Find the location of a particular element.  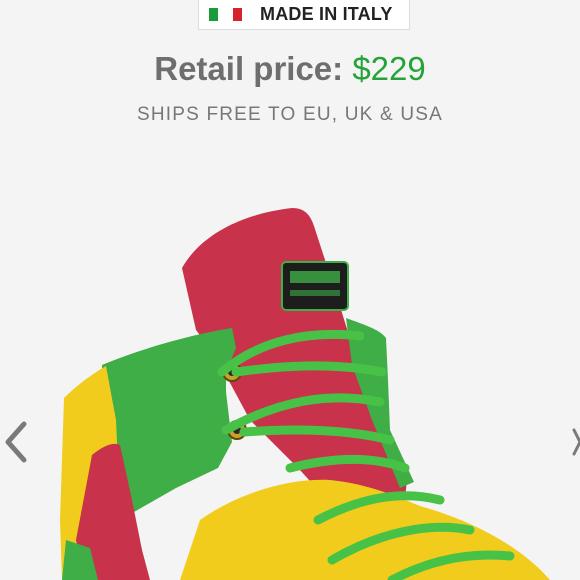

made-in-italy-badge: MADE IN ITALY is located at coordinates (304, 15).